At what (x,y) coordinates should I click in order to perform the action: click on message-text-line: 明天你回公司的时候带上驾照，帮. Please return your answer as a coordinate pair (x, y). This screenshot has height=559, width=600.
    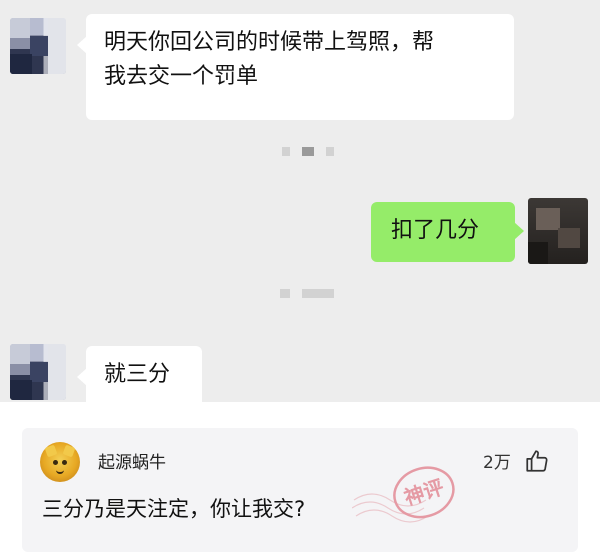
    Looking at the image, I should click on (269, 42).